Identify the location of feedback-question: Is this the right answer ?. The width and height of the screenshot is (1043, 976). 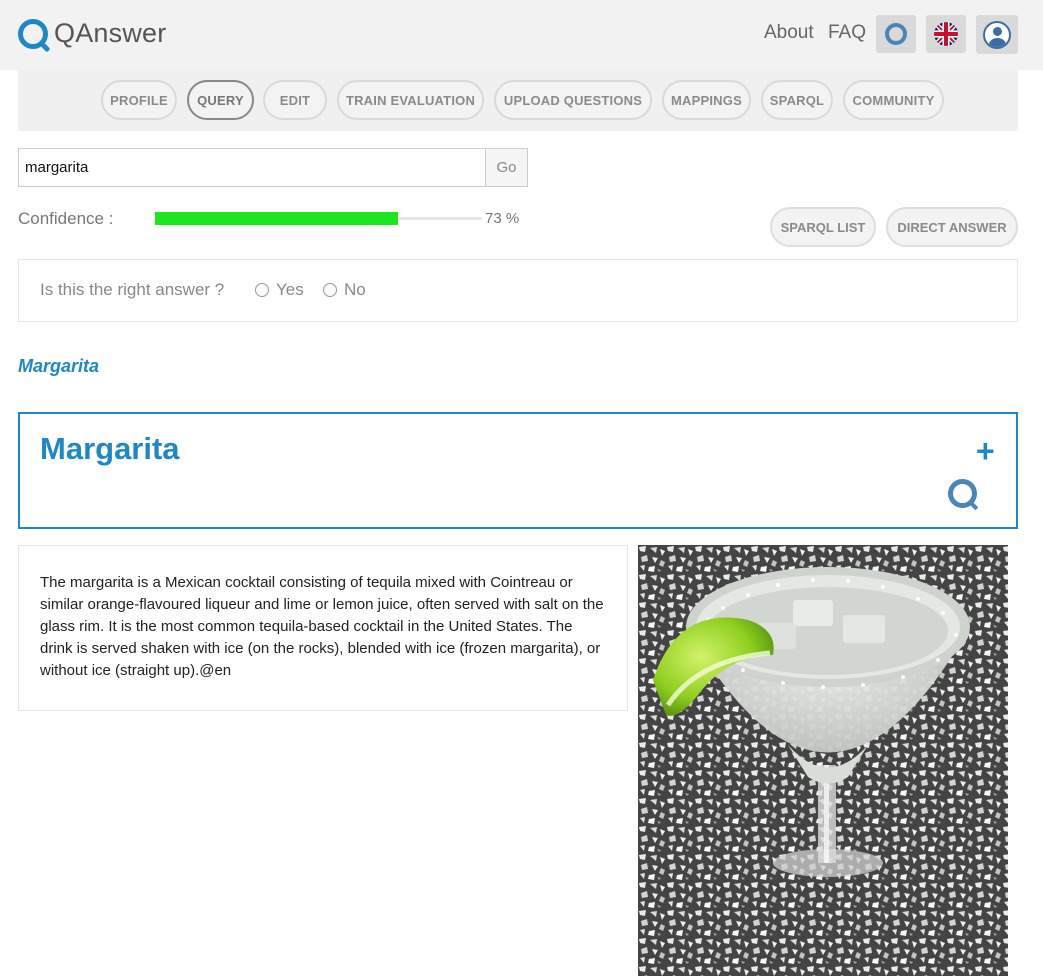
(132, 289).